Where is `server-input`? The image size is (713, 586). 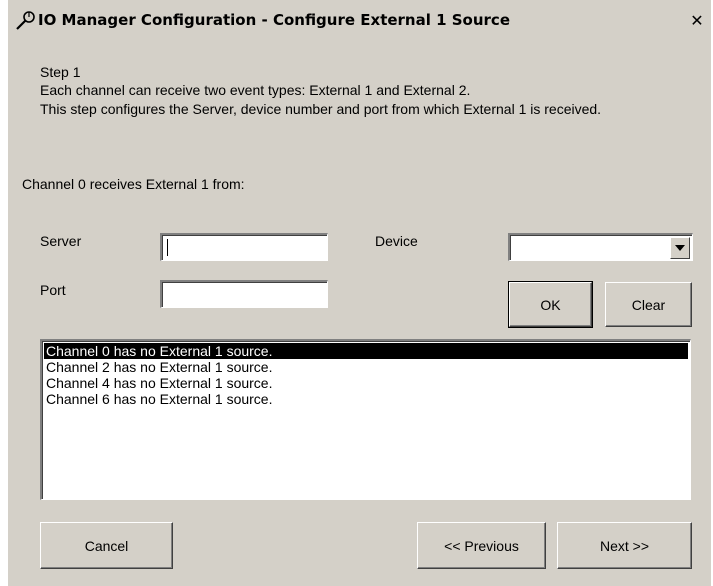
server-input is located at coordinates (244, 247).